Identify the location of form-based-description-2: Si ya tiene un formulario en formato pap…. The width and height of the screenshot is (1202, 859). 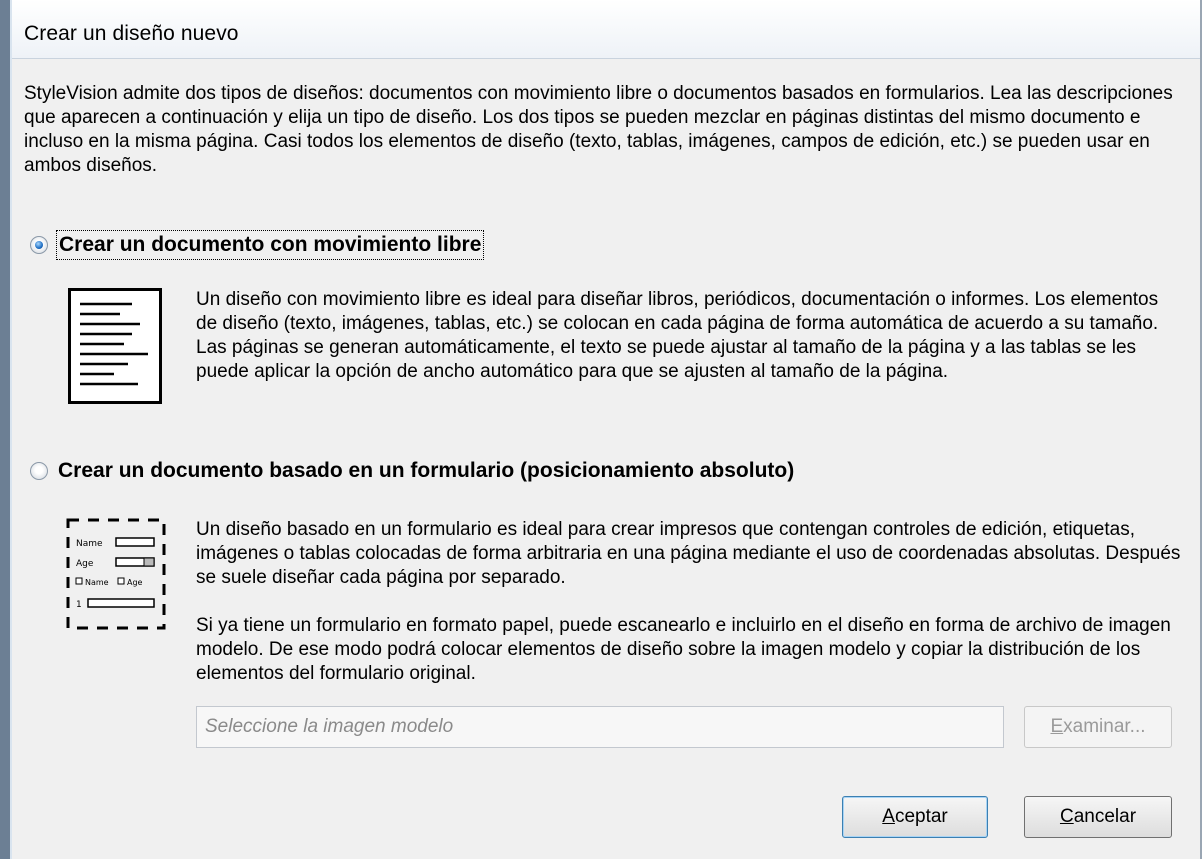
(683, 649).